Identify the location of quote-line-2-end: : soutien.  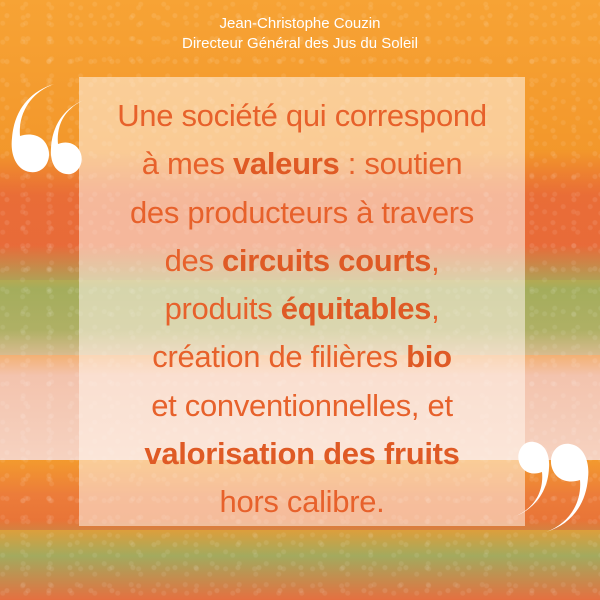
(401, 164).